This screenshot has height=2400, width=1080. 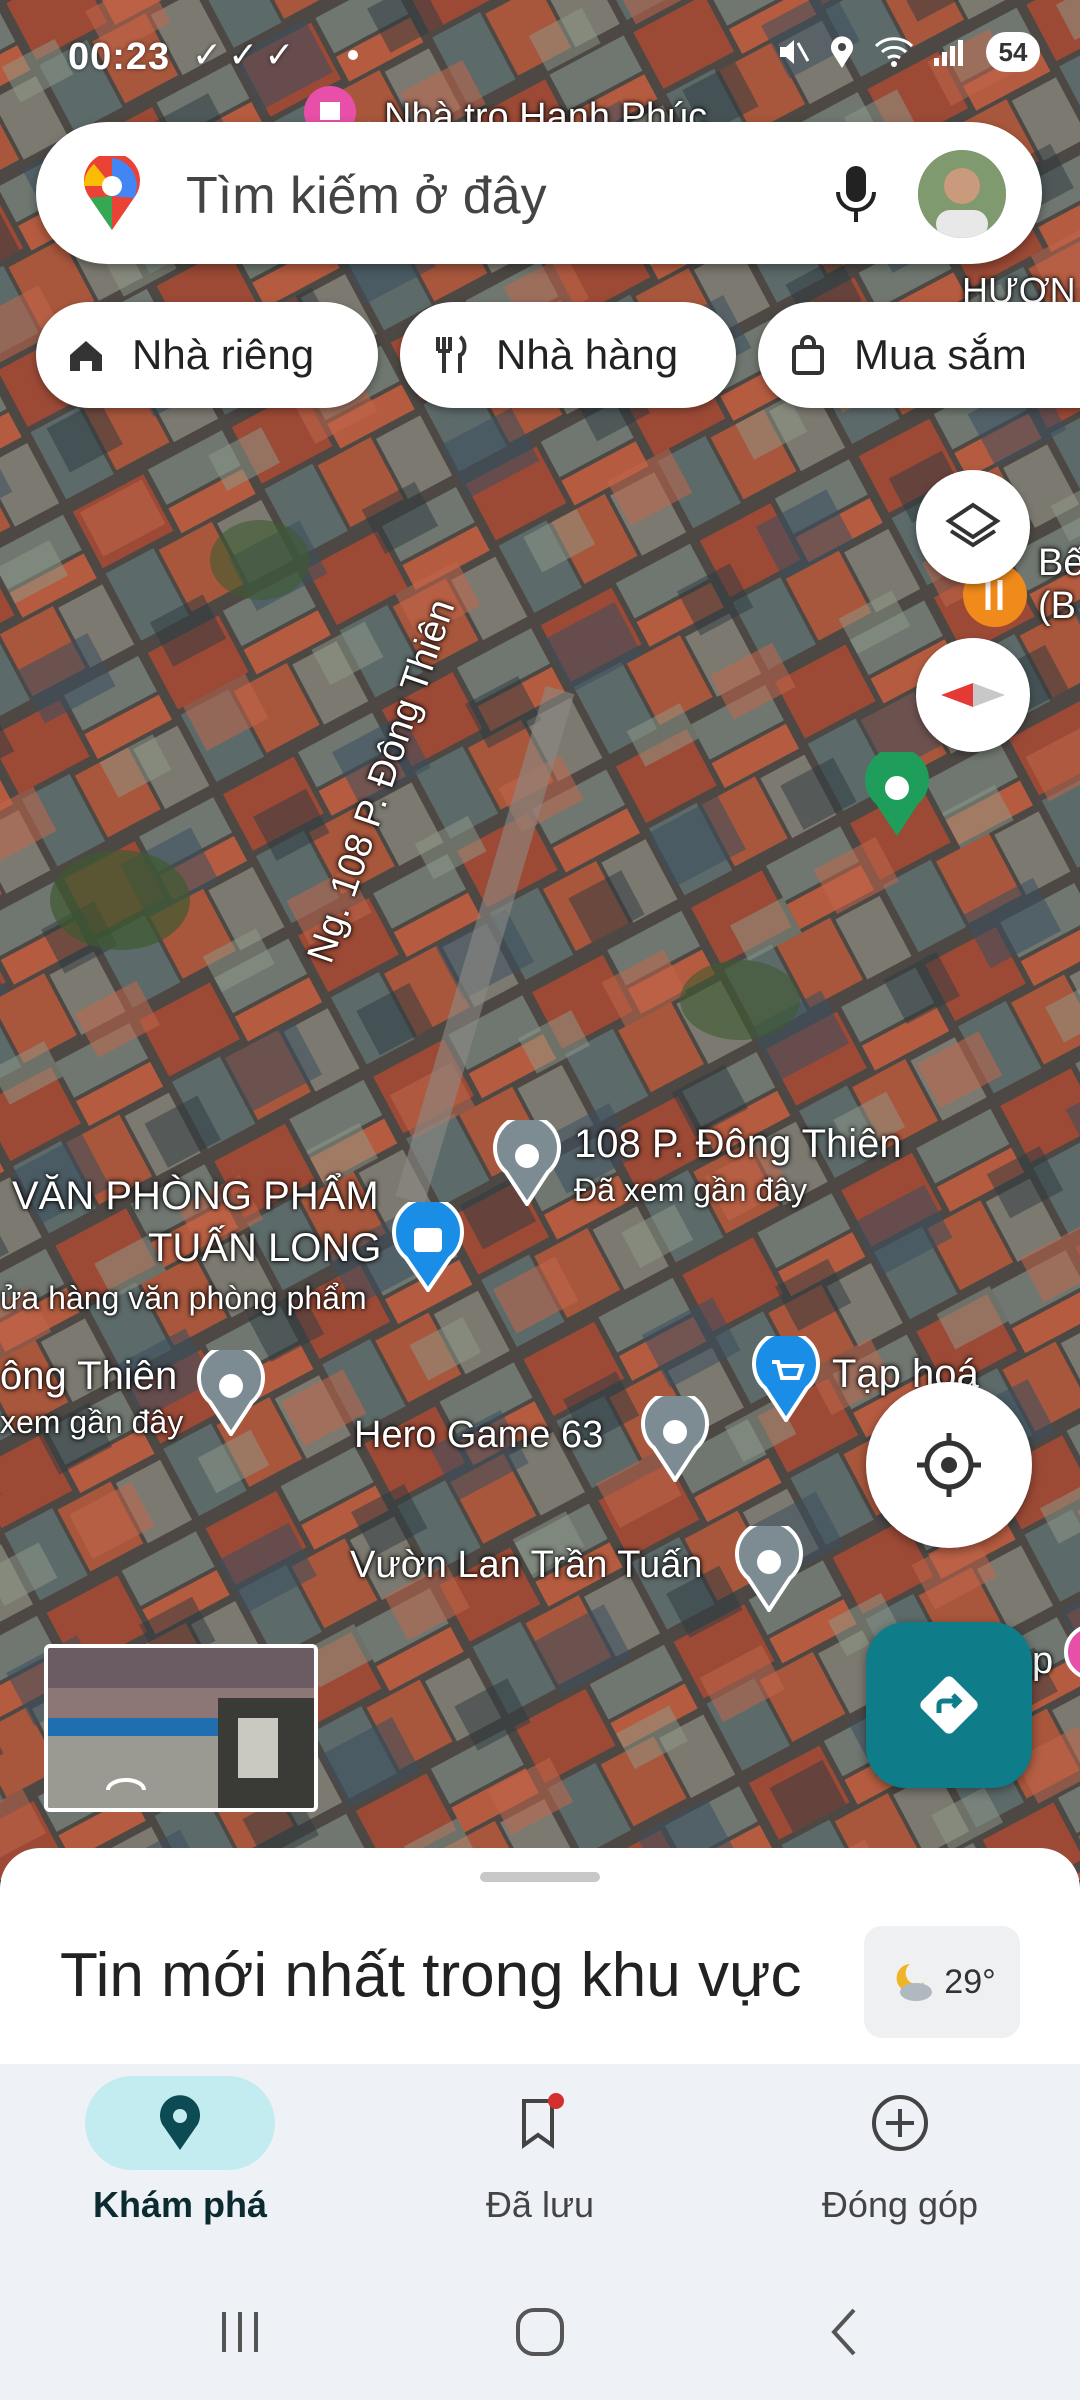 I want to click on cart-pin-icon, so click(x=786, y=1378).